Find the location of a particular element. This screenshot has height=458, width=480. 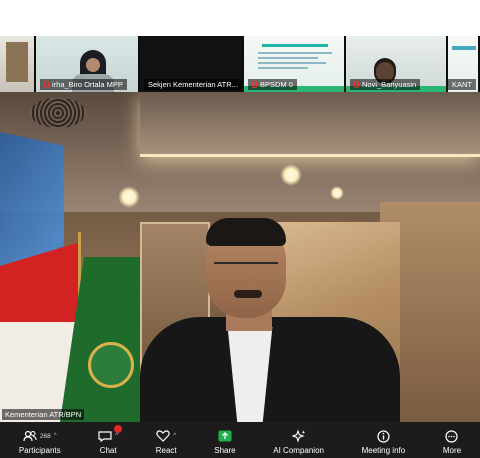

ceiling-panel is located at coordinates (310, 124).